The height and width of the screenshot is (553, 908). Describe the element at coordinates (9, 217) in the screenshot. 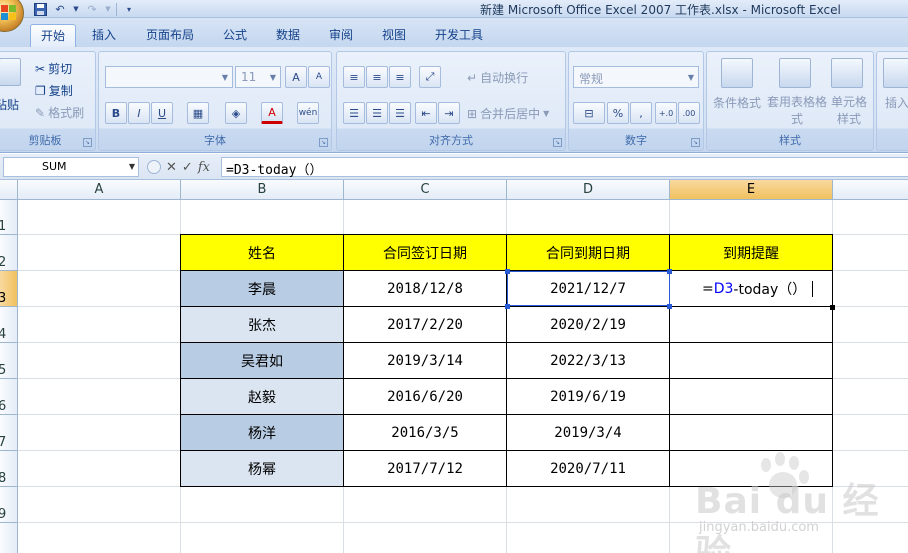

I see `row-header-1: 1` at that location.